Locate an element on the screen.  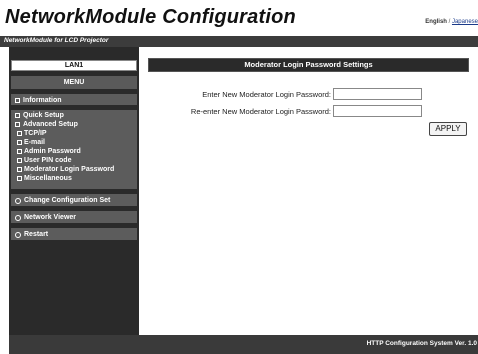
sidebar-subitem-admin-password: Admin Password is located at coordinates (76, 151).